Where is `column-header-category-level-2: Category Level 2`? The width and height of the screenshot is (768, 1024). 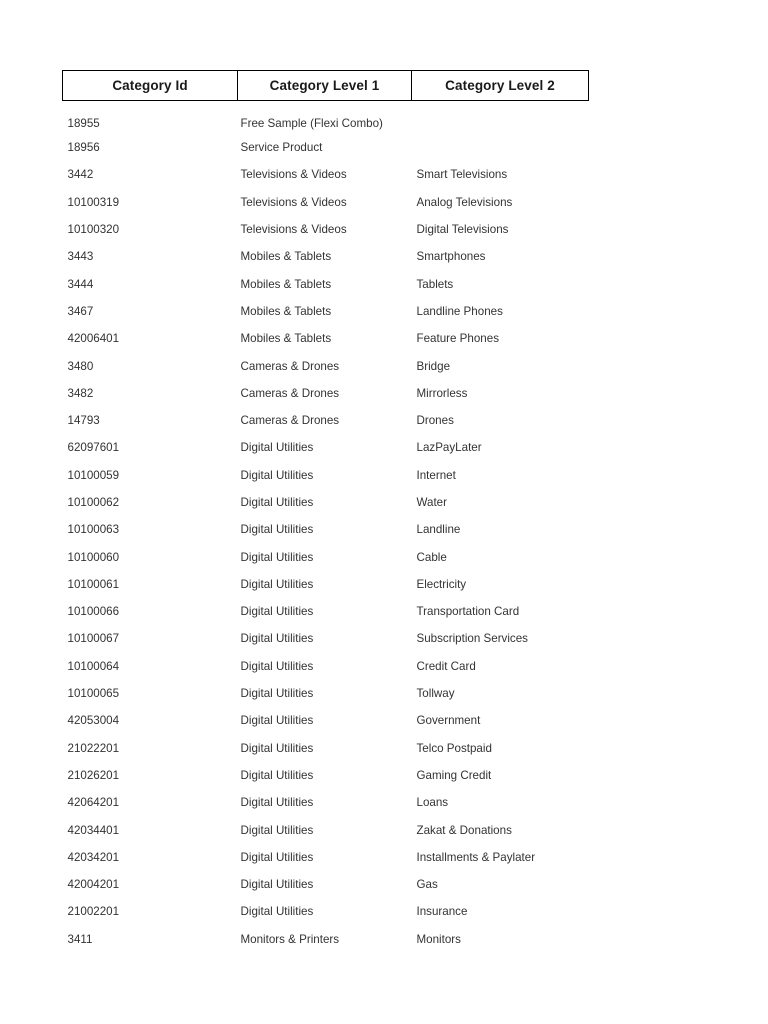
column-header-category-level-2: Category Level 2 is located at coordinates (500, 85).